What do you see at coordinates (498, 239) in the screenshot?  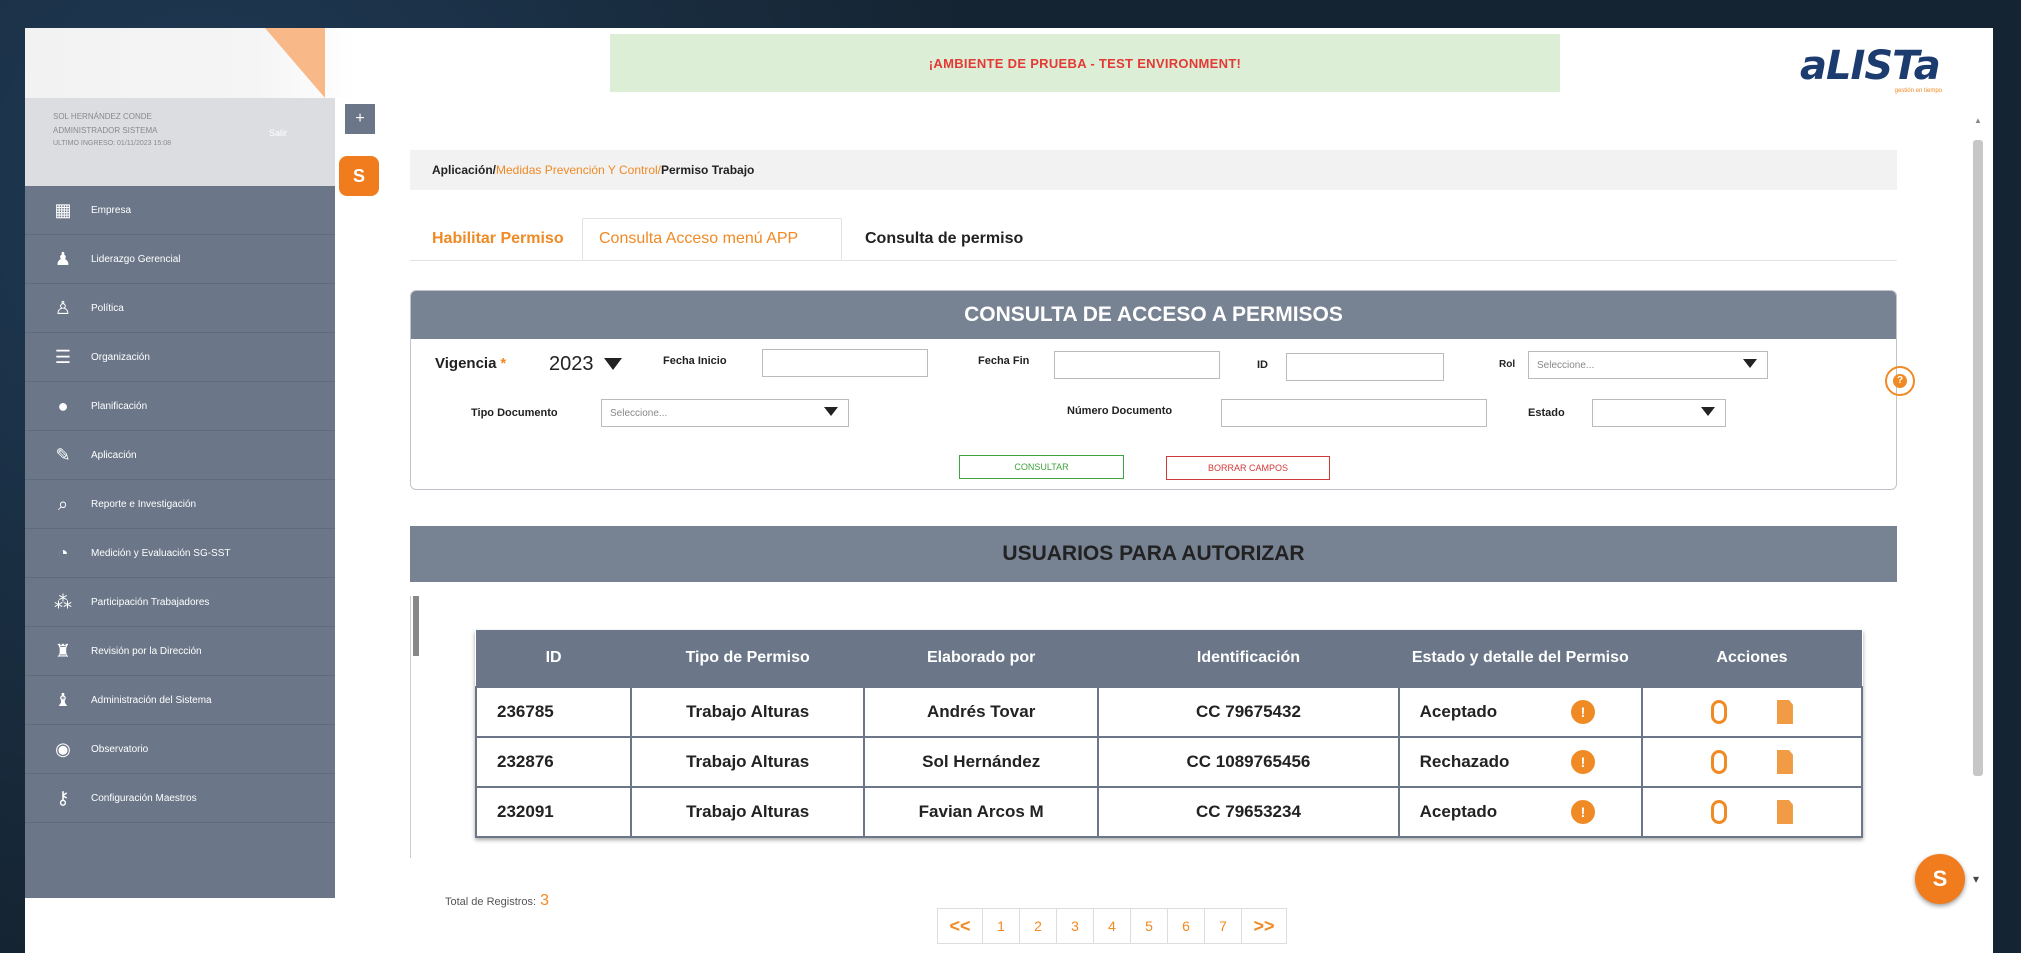 I see `tab-habilitar-permiso: Habilitar Permiso` at bounding box center [498, 239].